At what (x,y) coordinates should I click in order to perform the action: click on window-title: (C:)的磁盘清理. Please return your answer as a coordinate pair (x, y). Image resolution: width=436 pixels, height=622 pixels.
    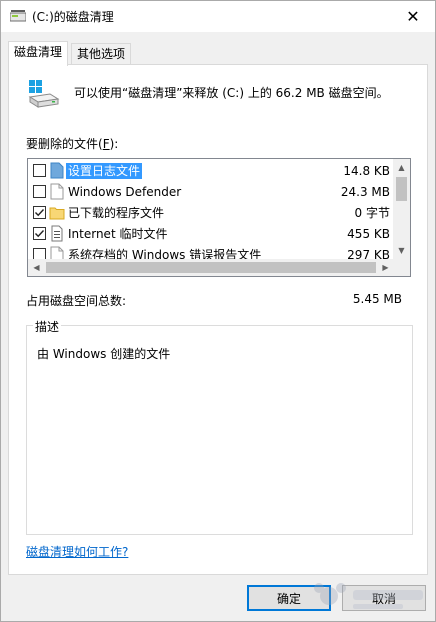
    Looking at the image, I should click on (73, 17).